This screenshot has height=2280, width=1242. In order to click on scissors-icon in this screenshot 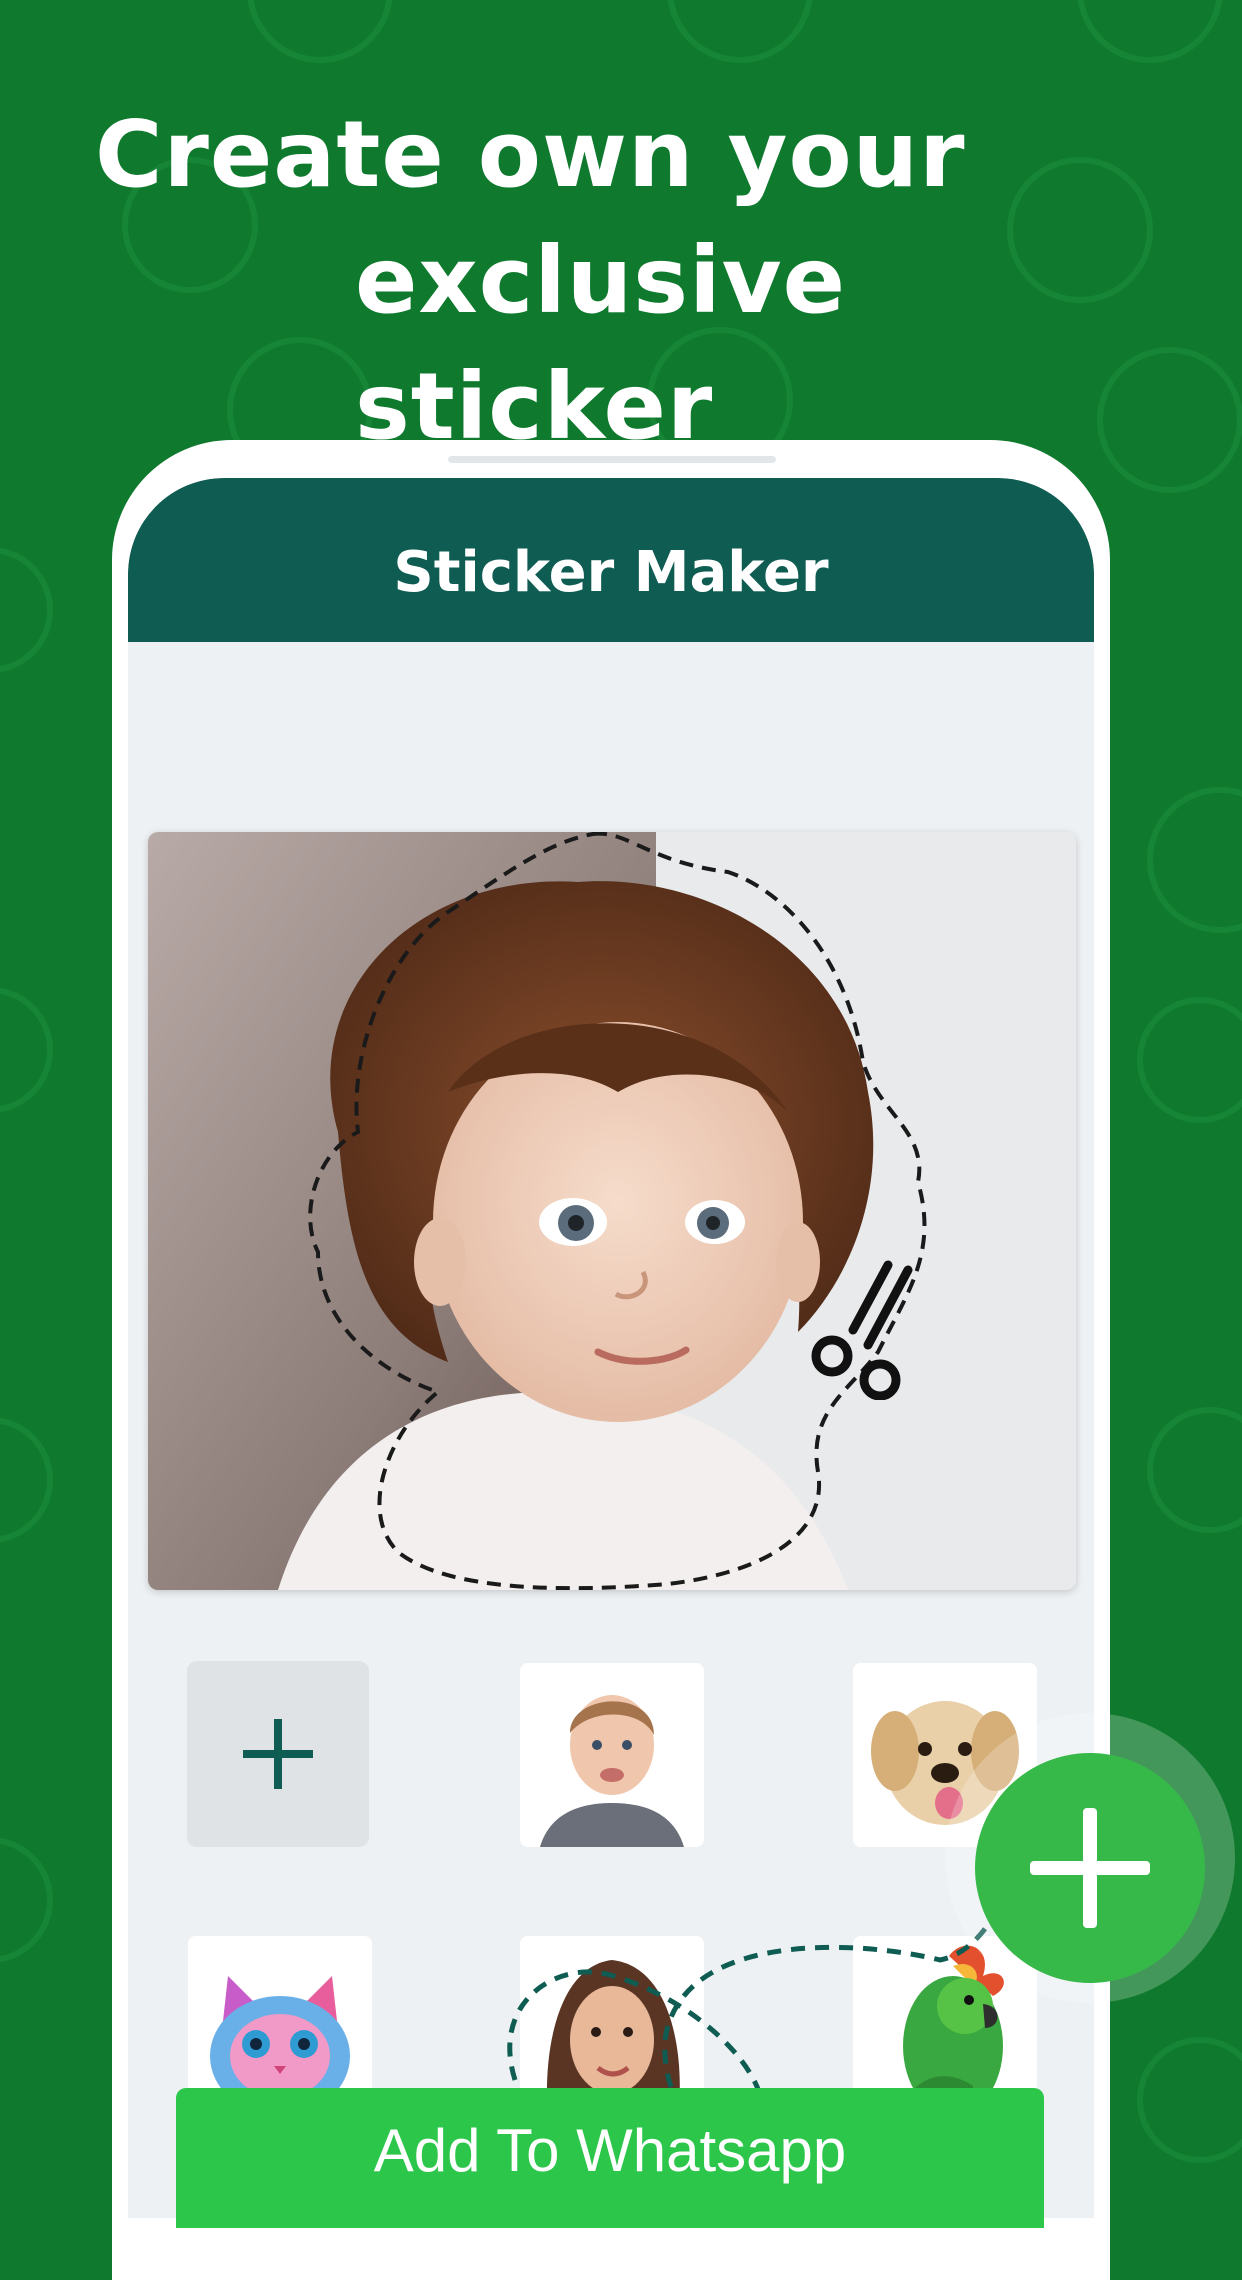, I will do `click(862, 1330)`.